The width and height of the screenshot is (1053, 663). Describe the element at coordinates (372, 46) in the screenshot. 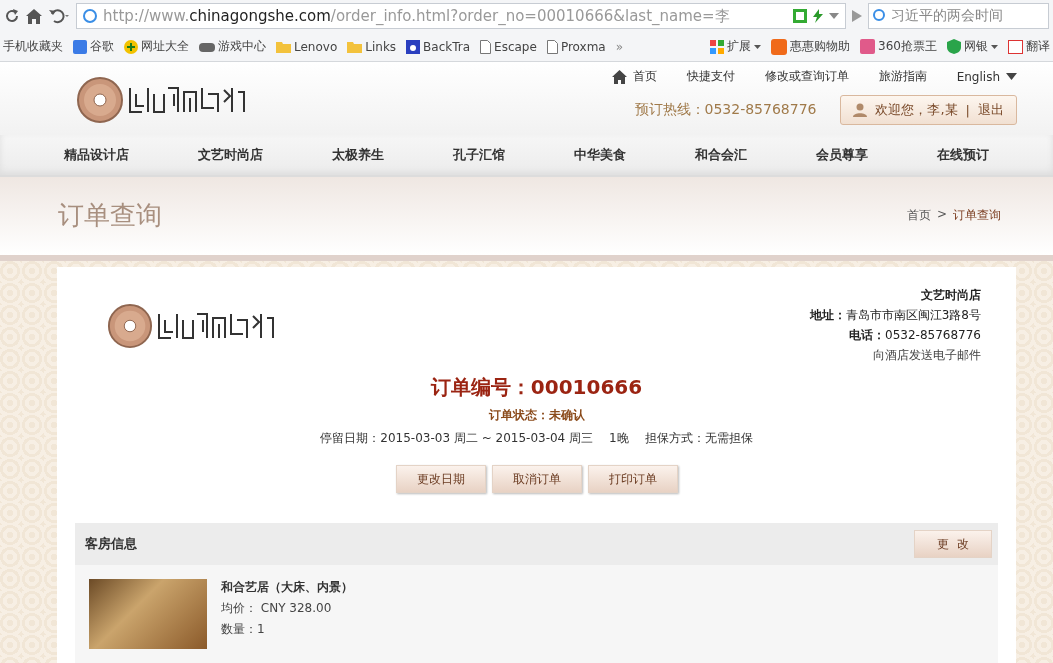

I see `bookmark-item: Links` at that location.